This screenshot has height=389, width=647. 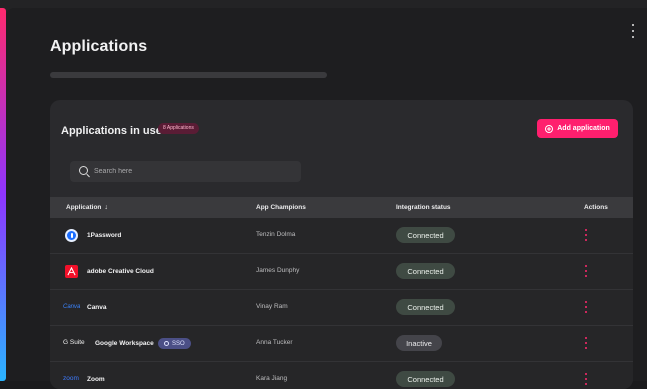 I want to click on search-icon, so click(x=83, y=170).